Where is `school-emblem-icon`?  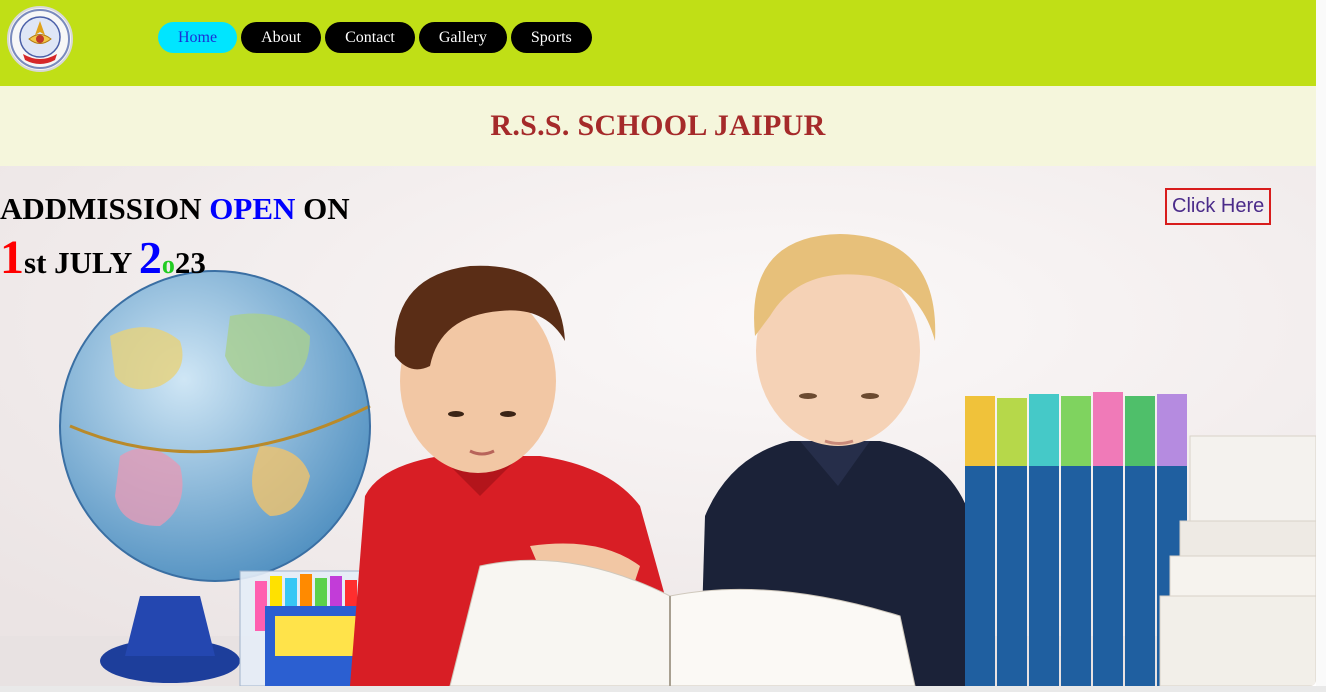
school-emblem-icon is located at coordinates (40, 39).